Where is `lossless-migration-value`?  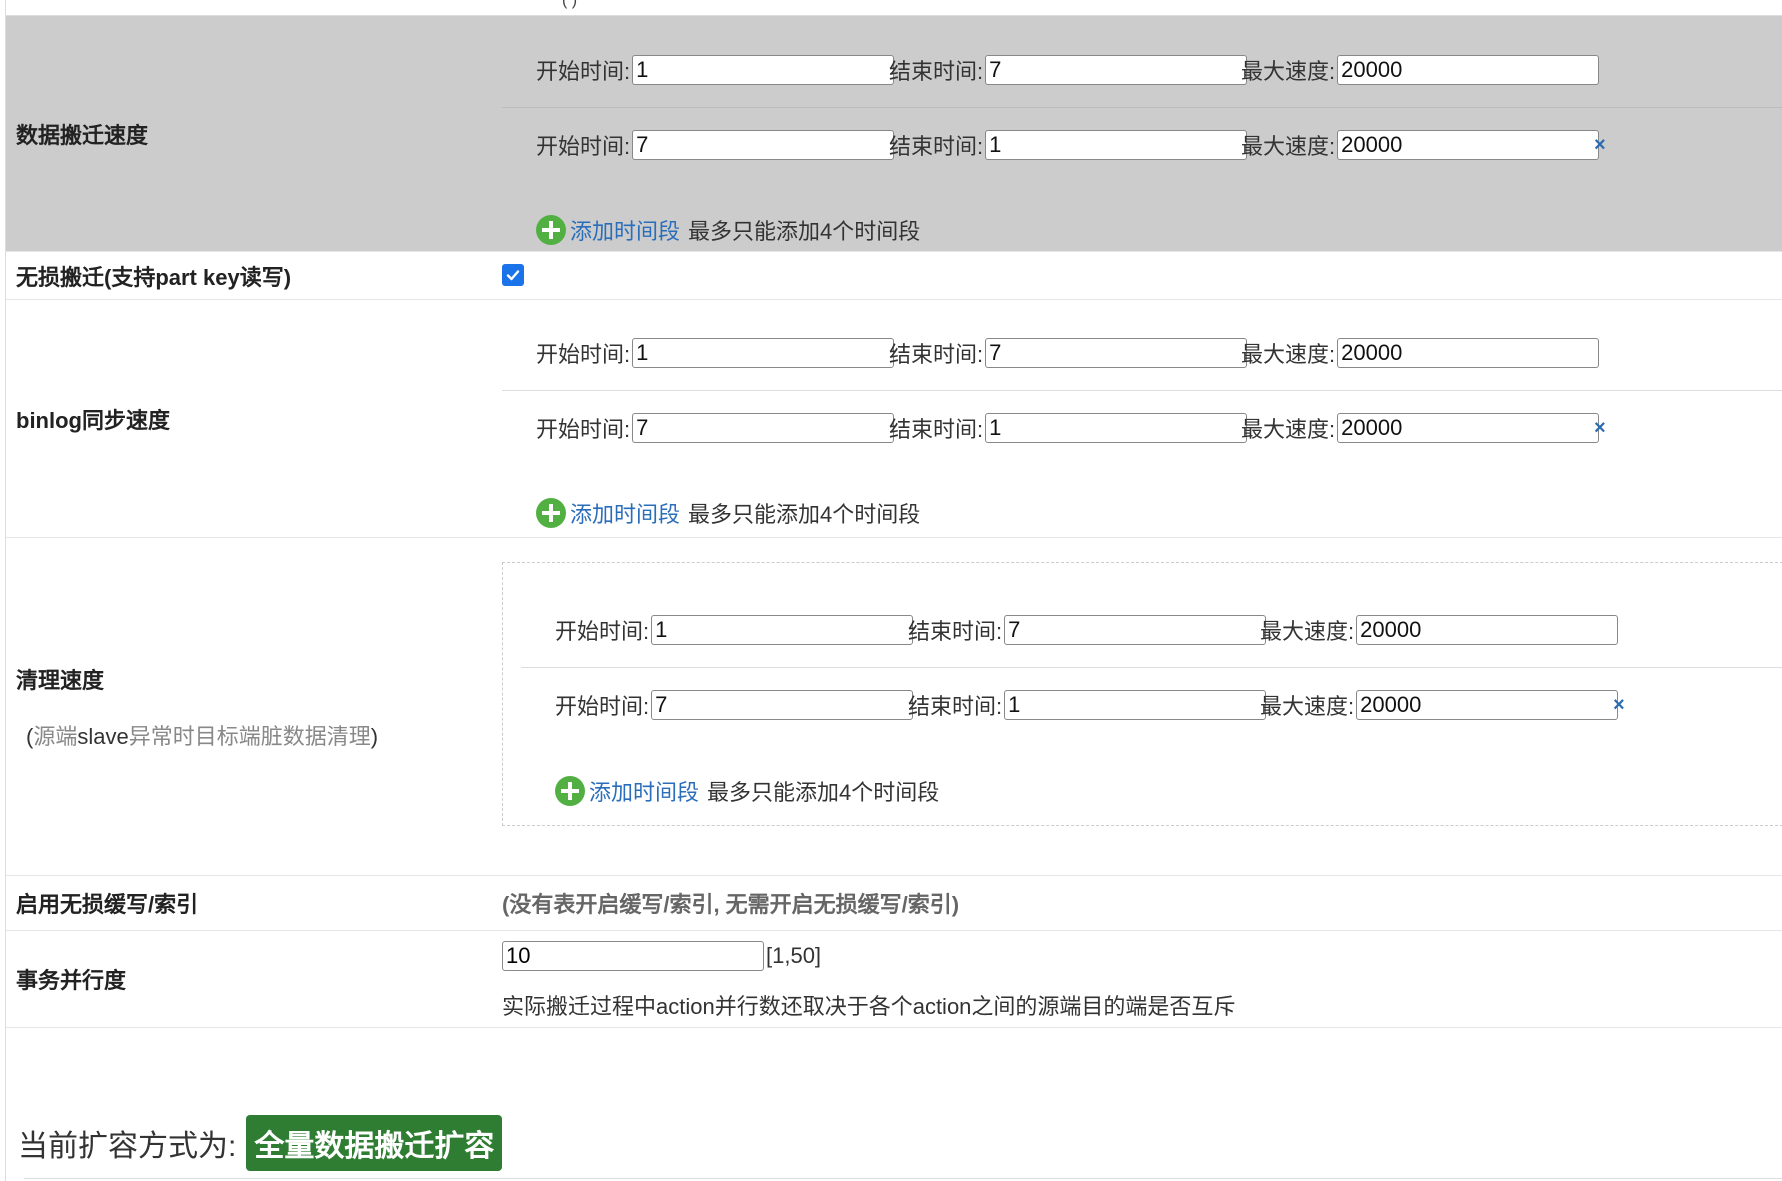 lossless-migration-value is located at coordinates (1142, 275).